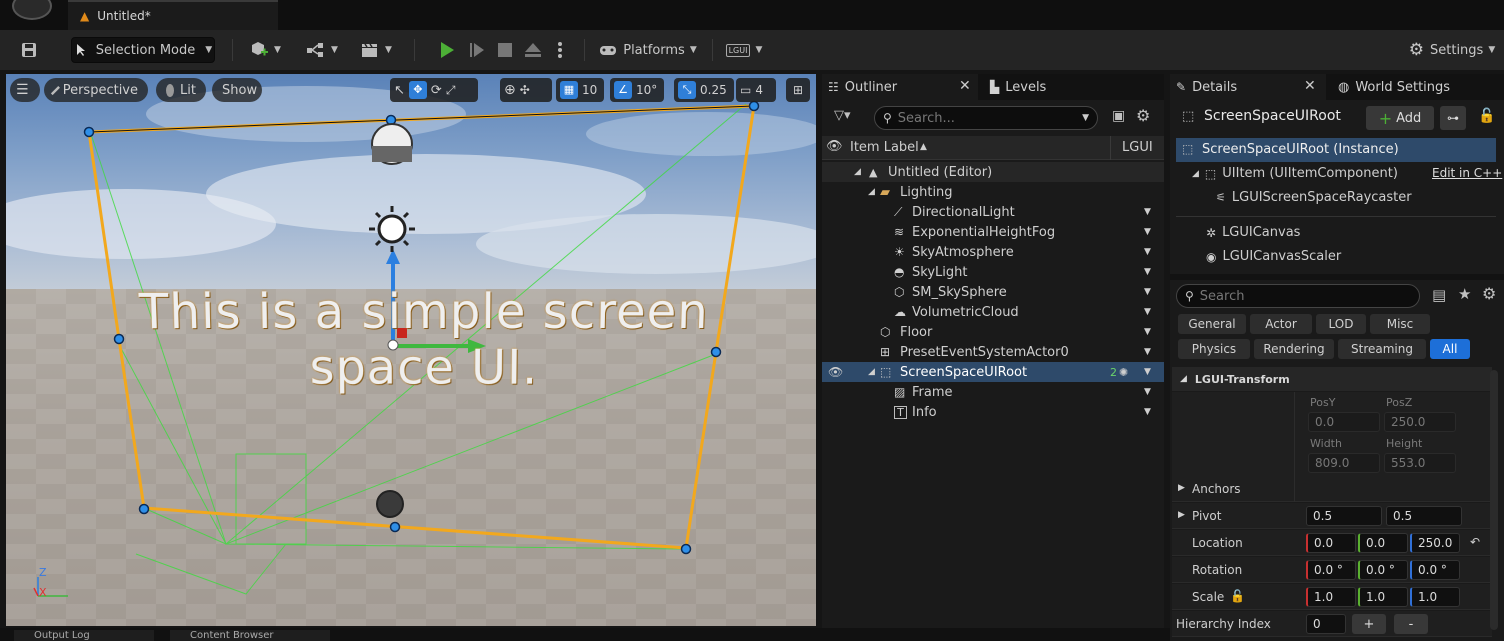 The image size is (1504, 641). What do you see at coordinates (143, 50) in the screenshot?
I see `selection-mode-dropdown: Selection Mode ▼` at bounding box center [143, 50].